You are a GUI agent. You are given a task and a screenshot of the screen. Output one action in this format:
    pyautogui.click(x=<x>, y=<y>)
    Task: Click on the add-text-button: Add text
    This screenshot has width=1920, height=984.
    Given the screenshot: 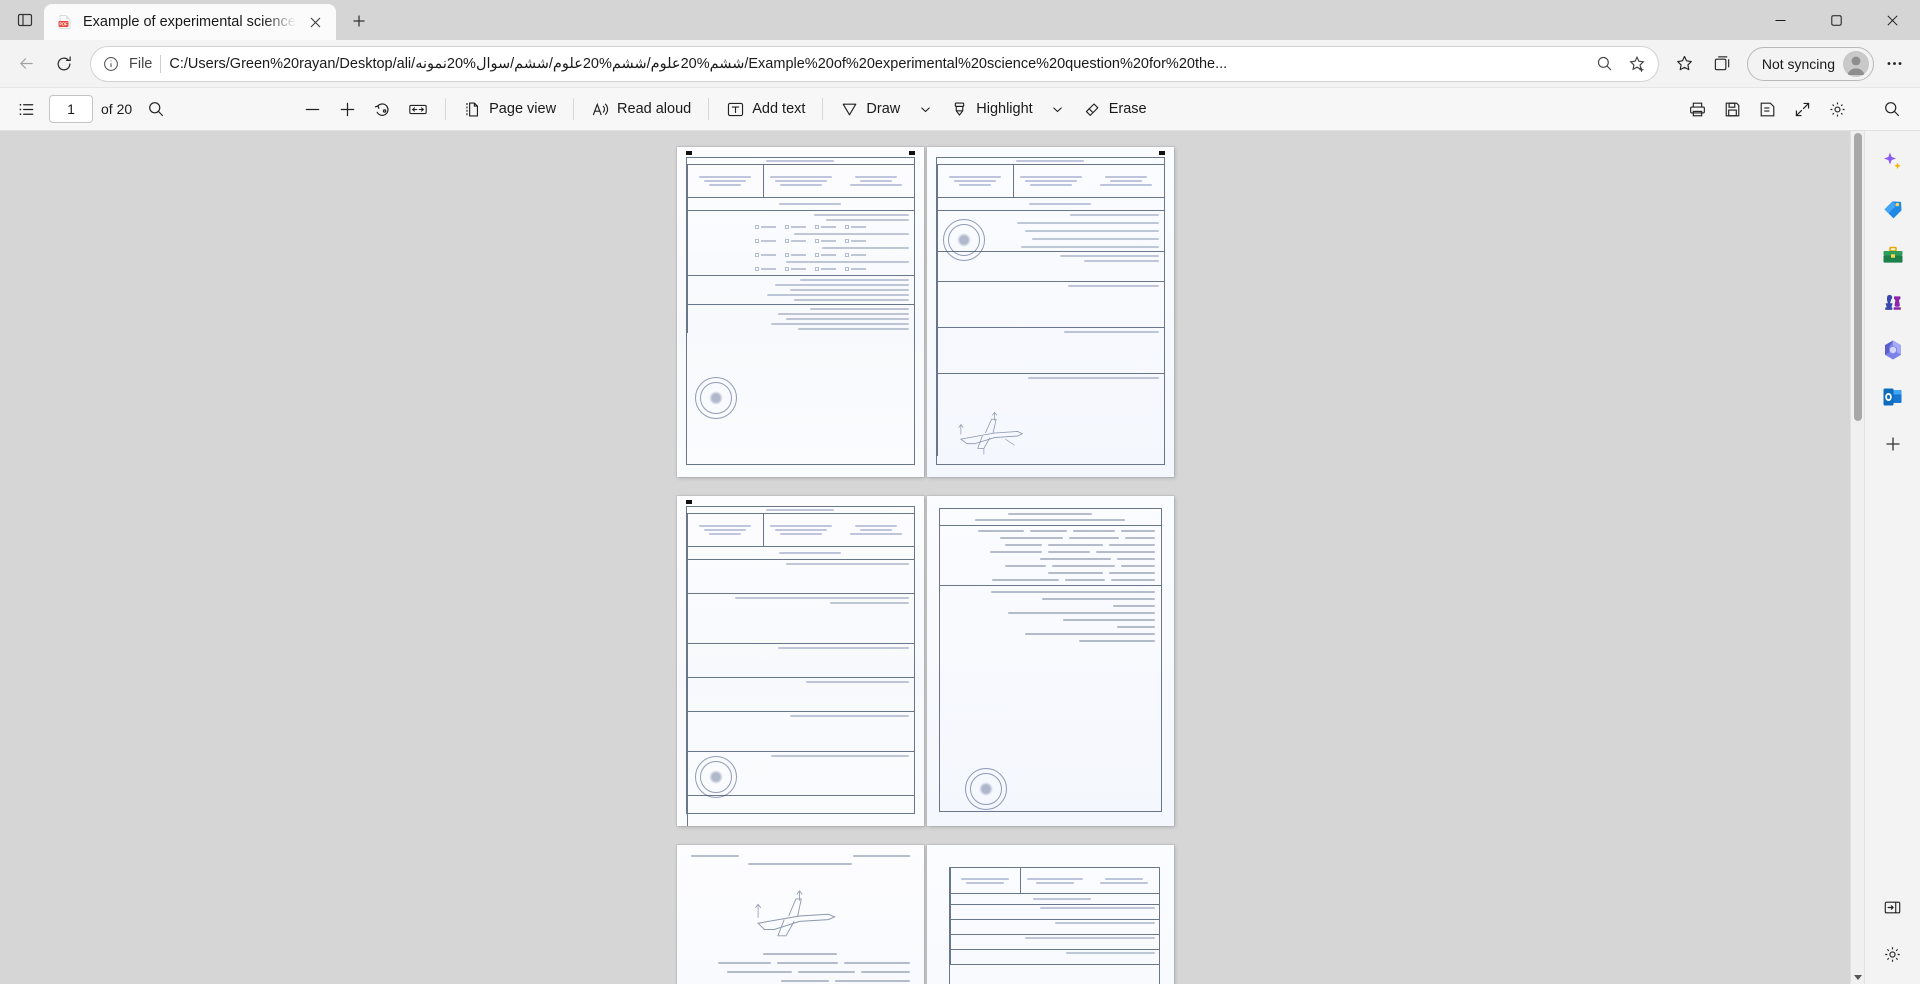 What is the action you would take?
    pyautogui.click(x=765, y=109)
    